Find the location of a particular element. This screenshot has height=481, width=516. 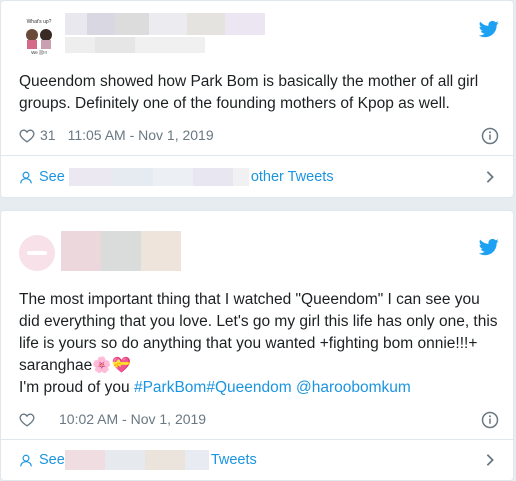

tweet-meta: 31 11:05 AM - Nov 1, 2019 is located at coordinates (116, 135).